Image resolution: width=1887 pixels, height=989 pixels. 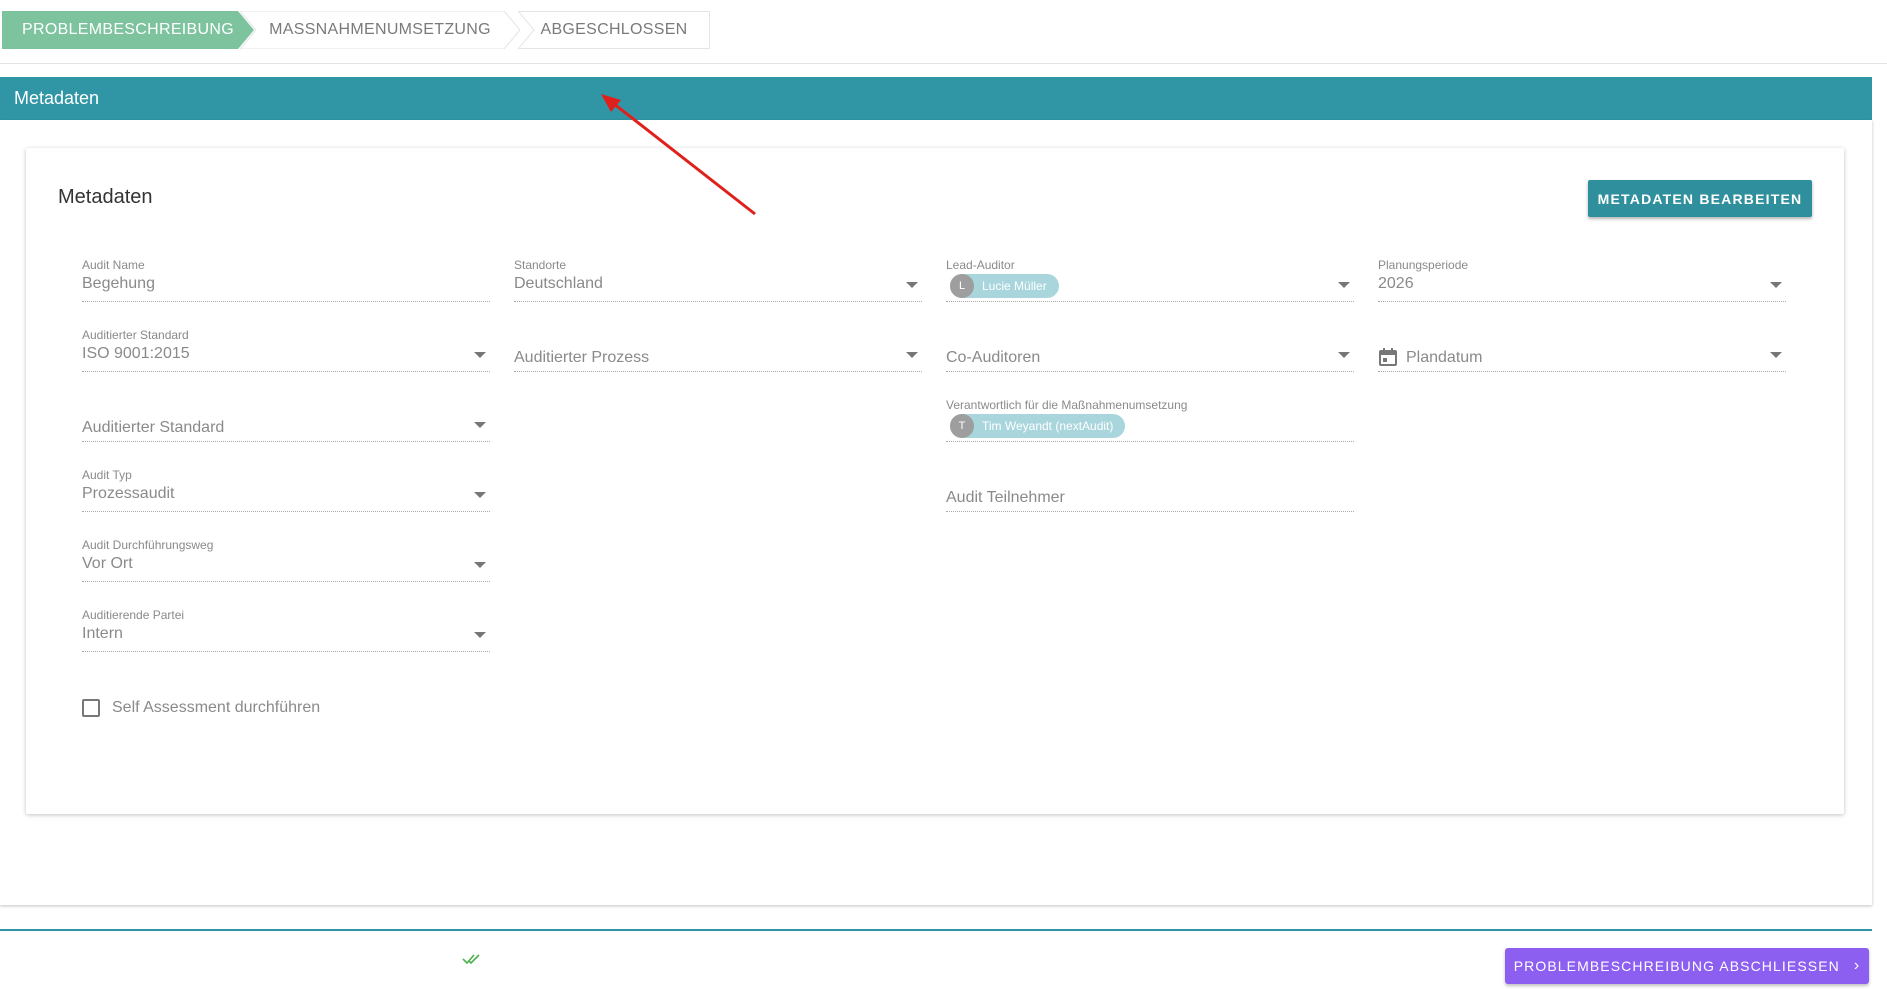 I want to click on field-label: Lead-Auditor, so click(x=980, y=265).